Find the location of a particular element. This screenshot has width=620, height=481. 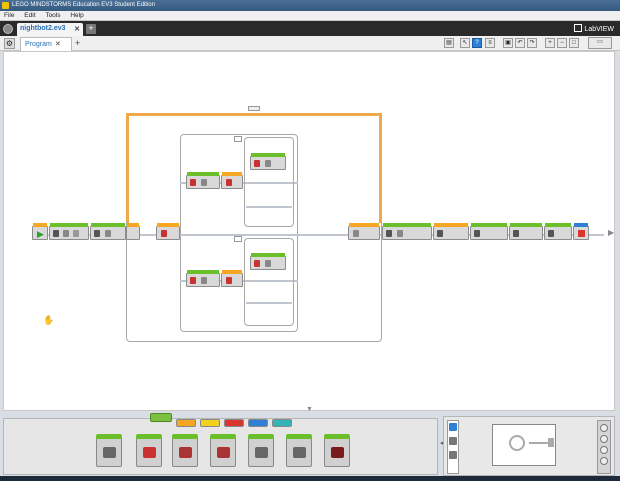

upper-switch-block is located at coordinates (232, 180).